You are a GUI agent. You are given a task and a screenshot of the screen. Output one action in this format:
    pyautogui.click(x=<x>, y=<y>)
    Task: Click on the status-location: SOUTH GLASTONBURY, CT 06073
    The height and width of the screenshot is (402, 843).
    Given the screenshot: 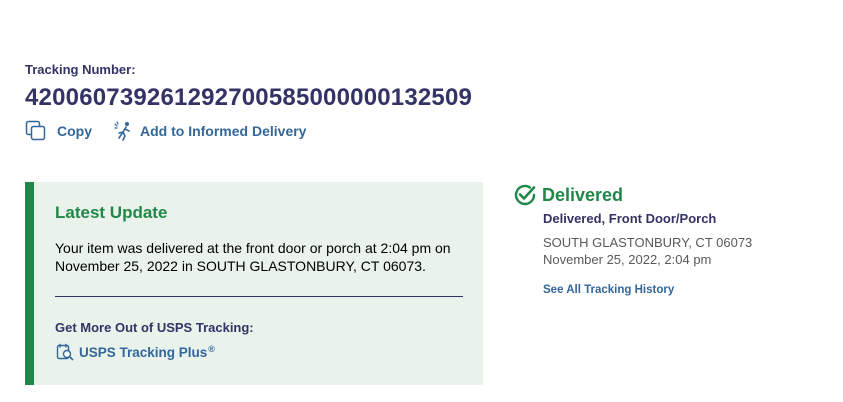 What is the action you would take?
    pyautogui.click(x=648, y=242)
    